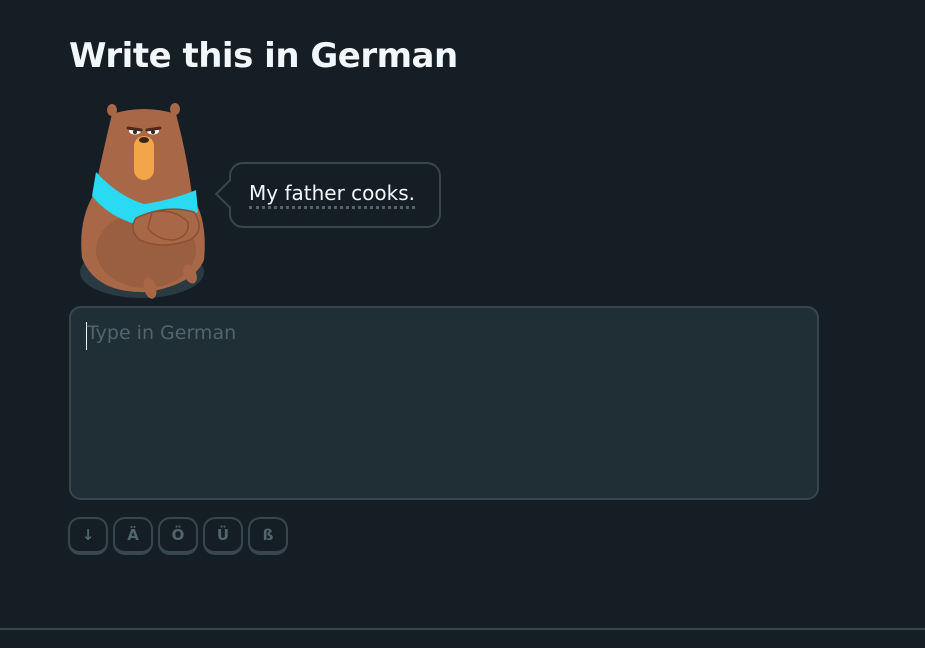 Image resolution: width=925 pixels, height=648 pixels. What do you see at coordinates (462, 629) in the screenshot?
I see `footer-divider` at bounding box center [462, 629].